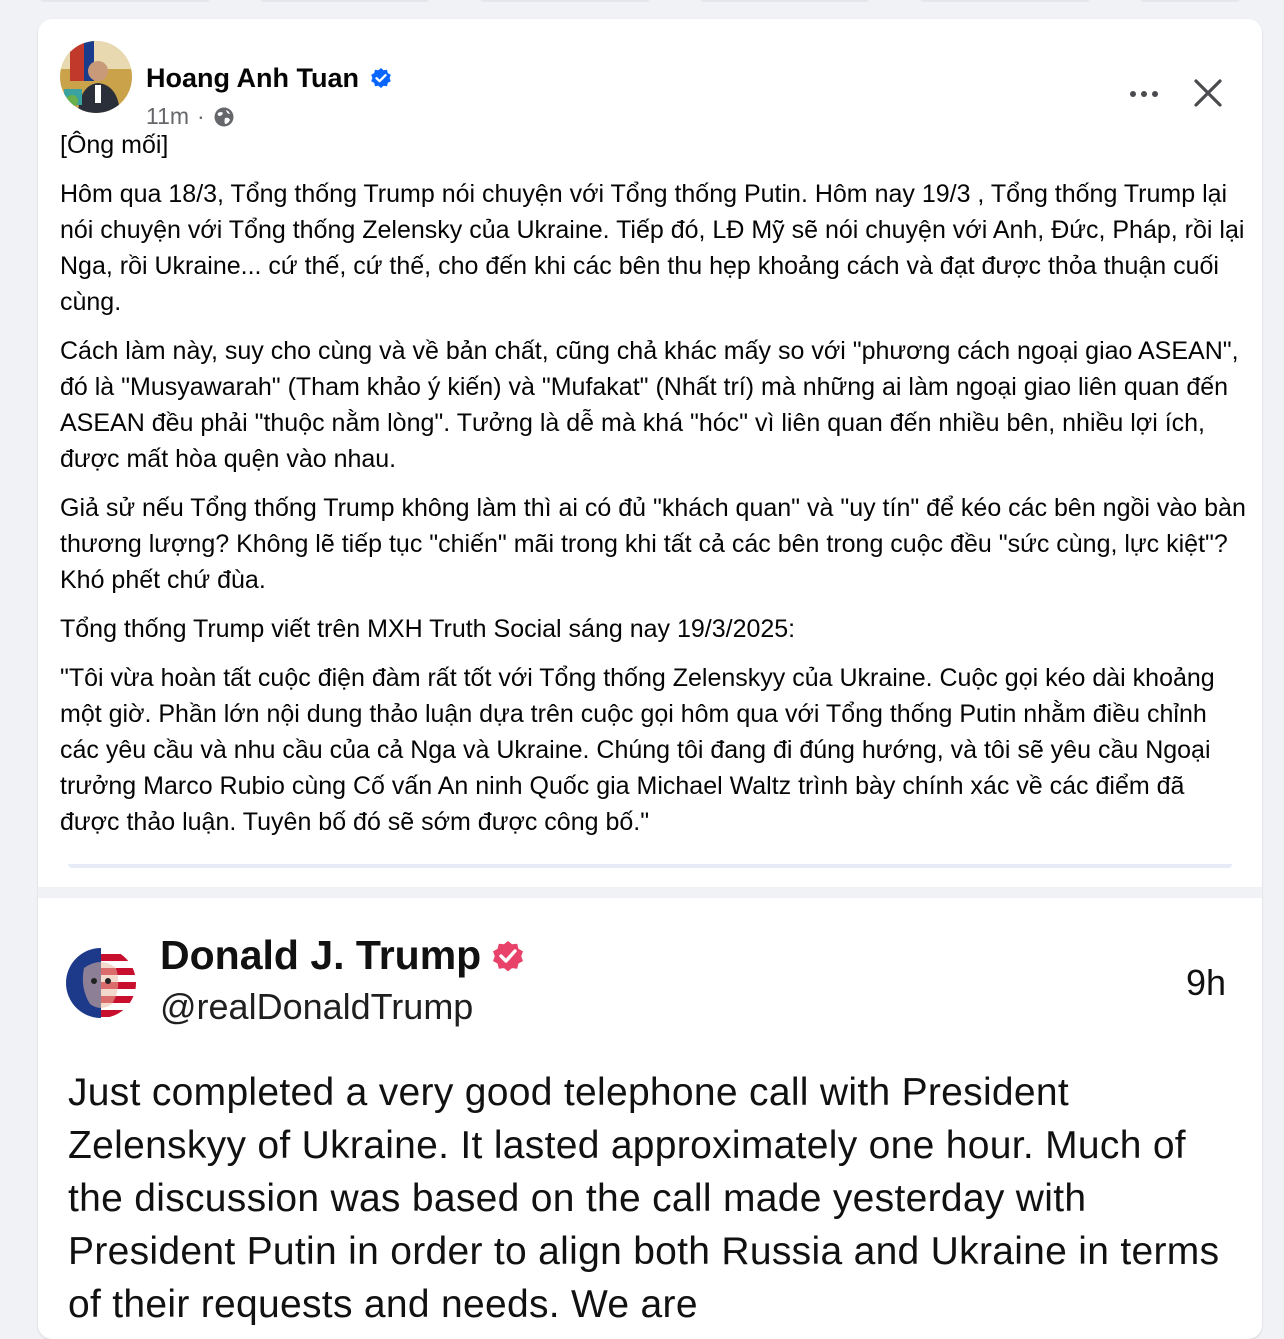 The image size is (1284, 1339). I want to click on author-name-row: Hoang Anh Tuan, so click(269, 78).